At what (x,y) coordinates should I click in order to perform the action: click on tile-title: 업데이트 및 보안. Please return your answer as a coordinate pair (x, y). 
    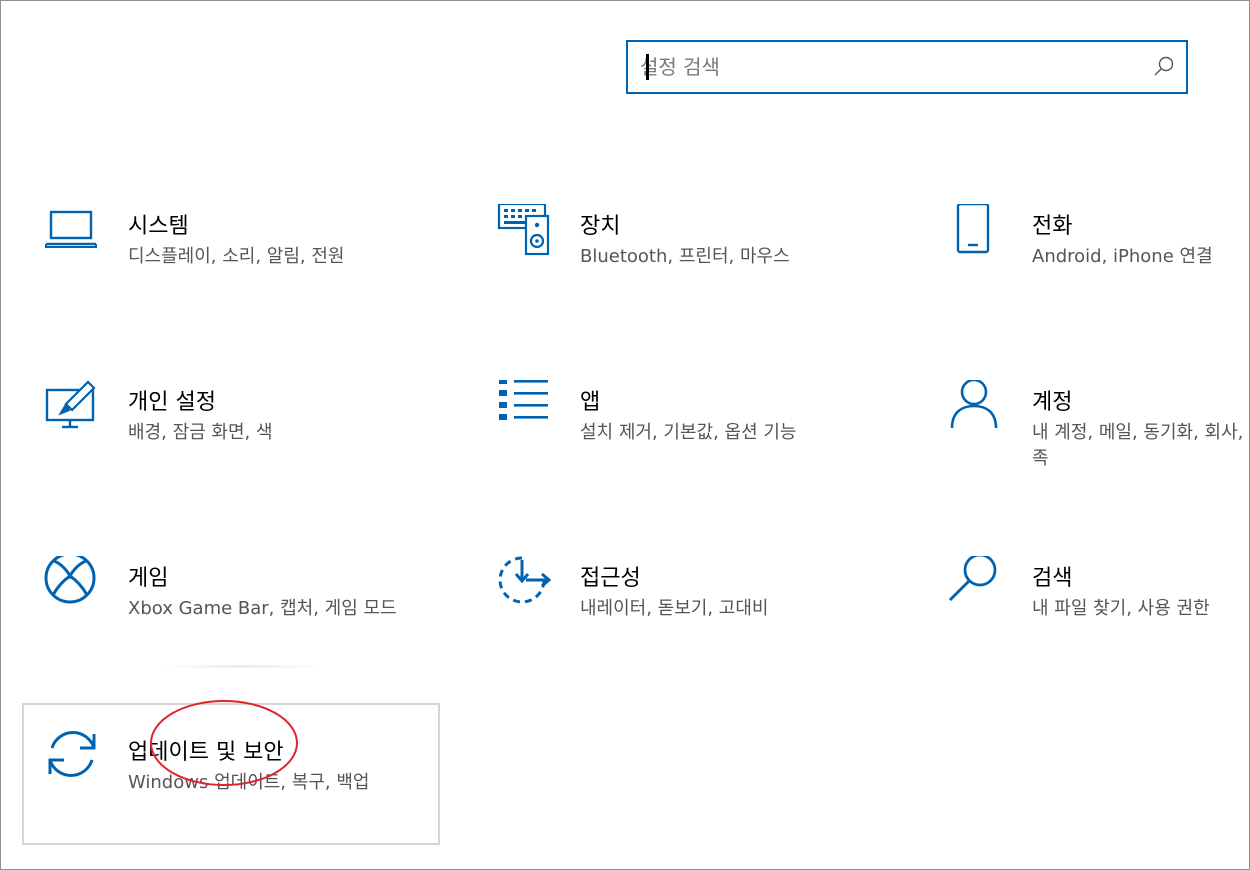
    Looking at the image, I should click on (206, 752).